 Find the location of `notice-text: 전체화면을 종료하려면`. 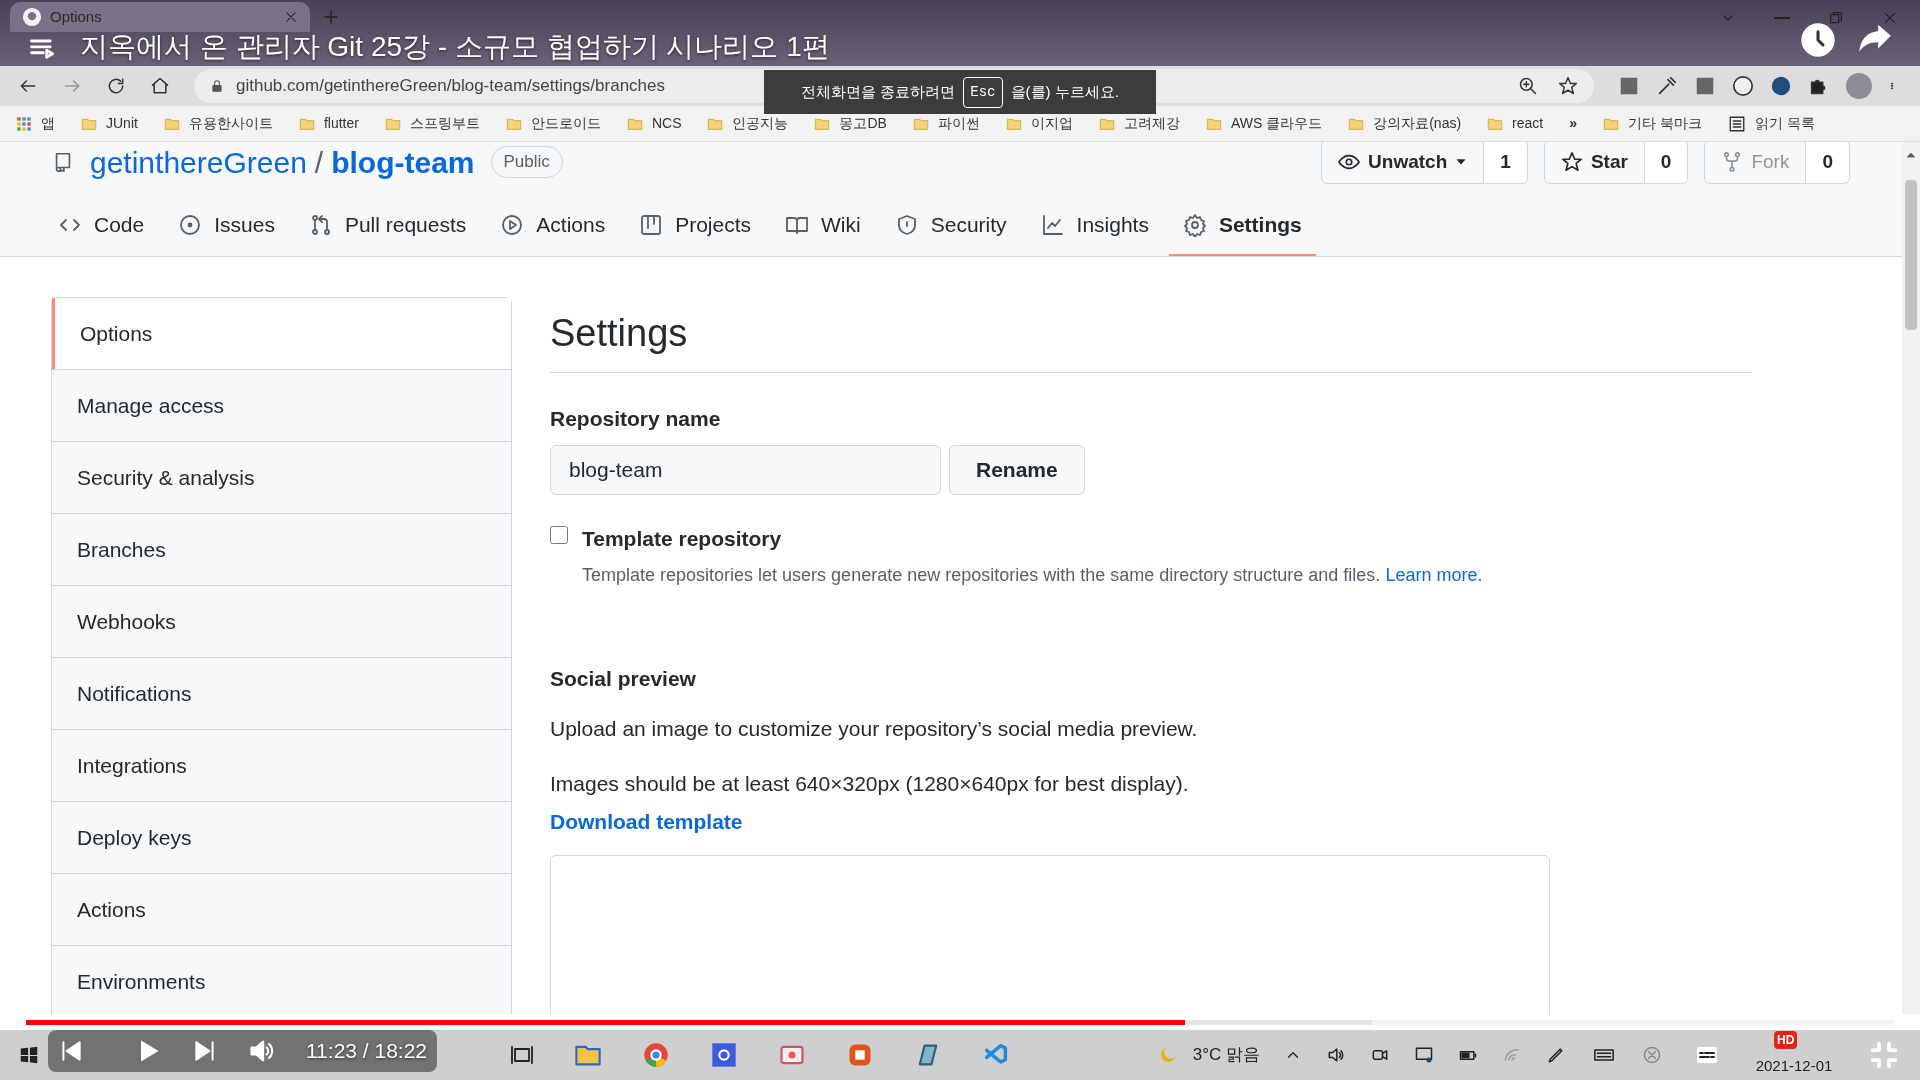

notice-text: 전체화면을 종료하려면 is located at coordinates (878, 91).